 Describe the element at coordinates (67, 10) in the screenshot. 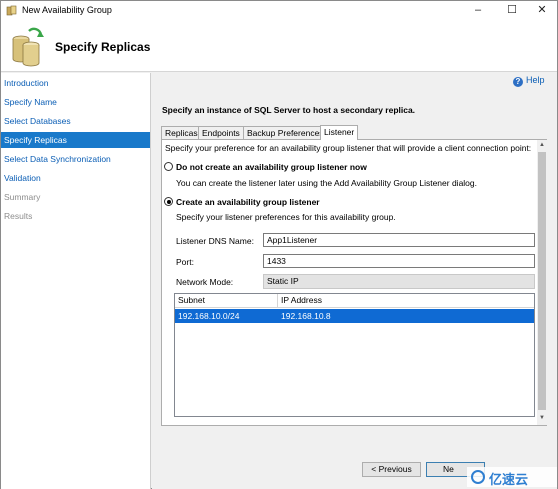

I see `window-title: New Availability Group` at that location.